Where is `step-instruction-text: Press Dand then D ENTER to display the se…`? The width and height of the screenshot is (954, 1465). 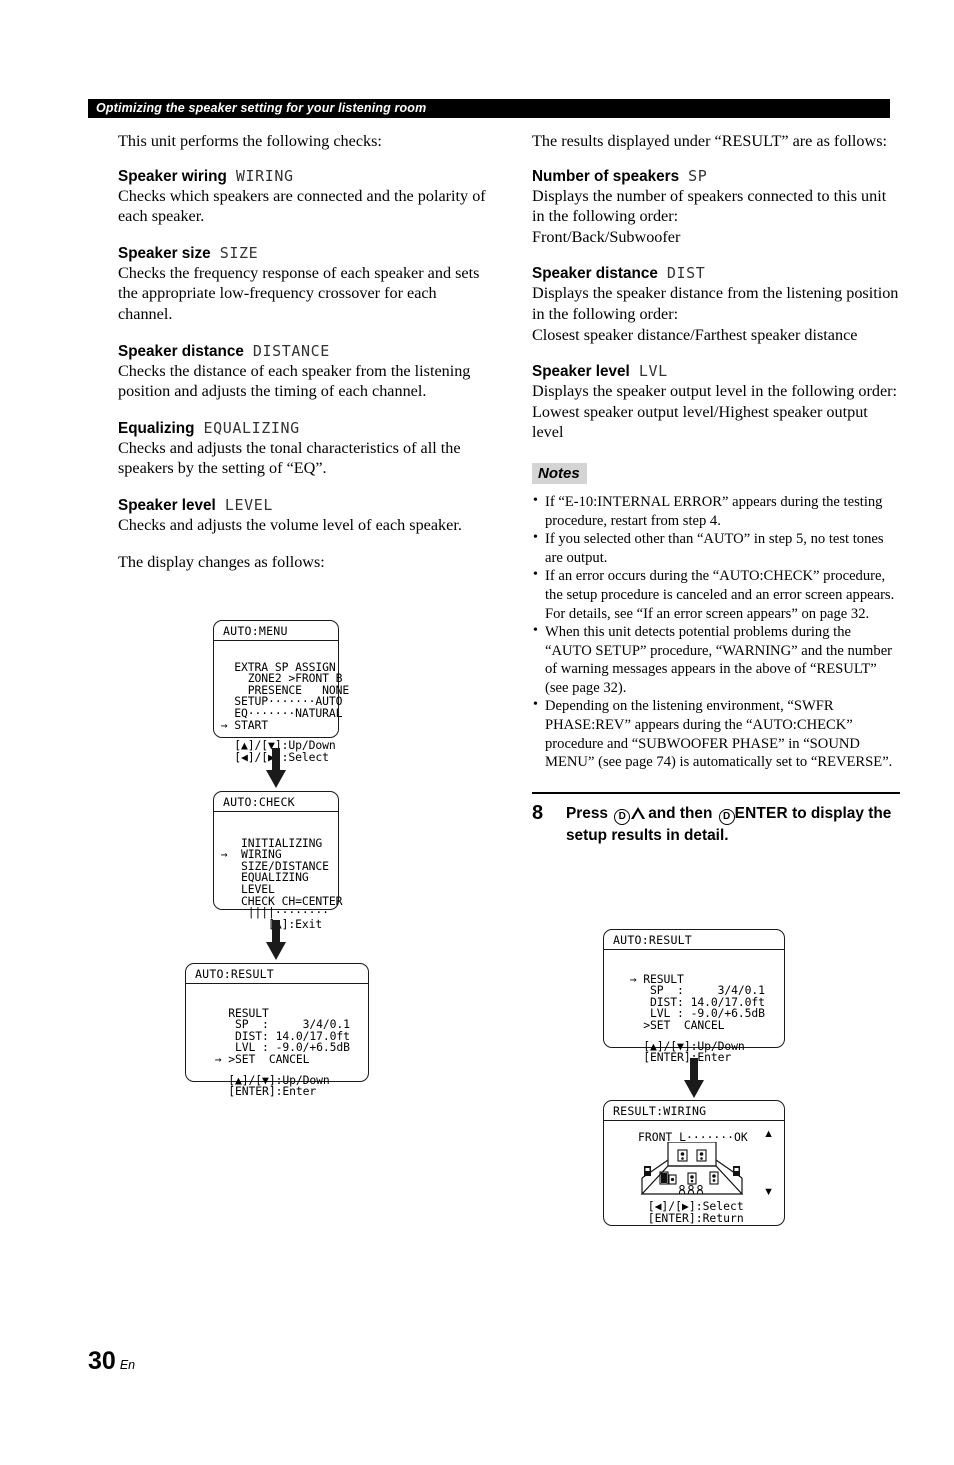 step-instruction-text: Press Dand then D ENTER to display the se… is located at coordinates (733, 824).